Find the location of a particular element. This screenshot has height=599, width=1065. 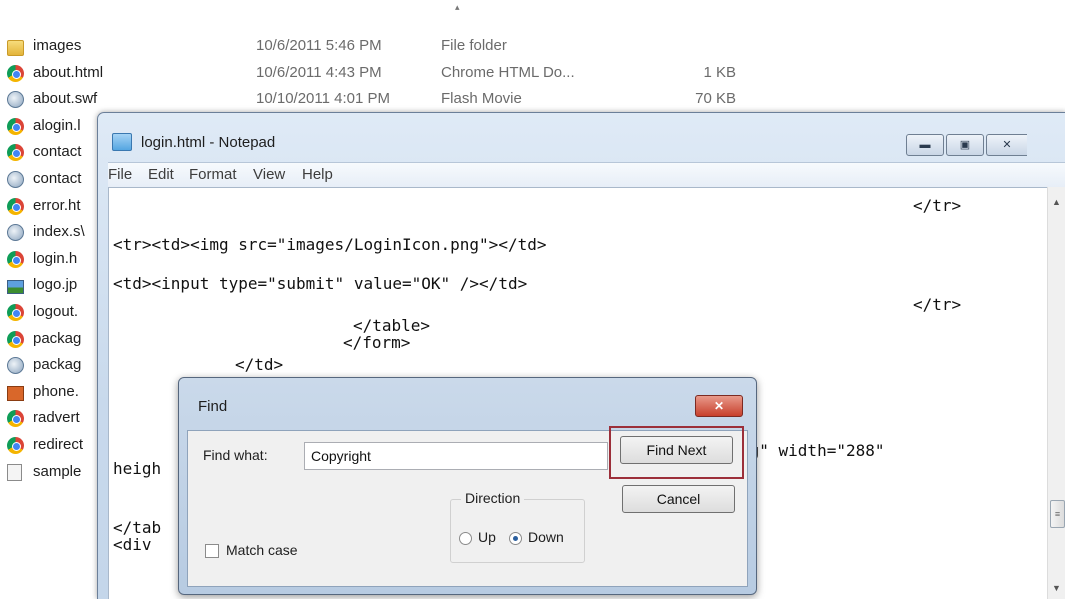

window-title: login.html - Notepad is located at coordinates (208, 142).